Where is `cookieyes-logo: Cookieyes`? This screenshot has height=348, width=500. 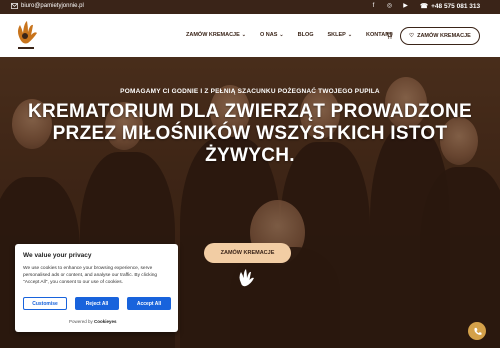 cookieyes-logo: Cookieyes is located at coordinates (105, 321).